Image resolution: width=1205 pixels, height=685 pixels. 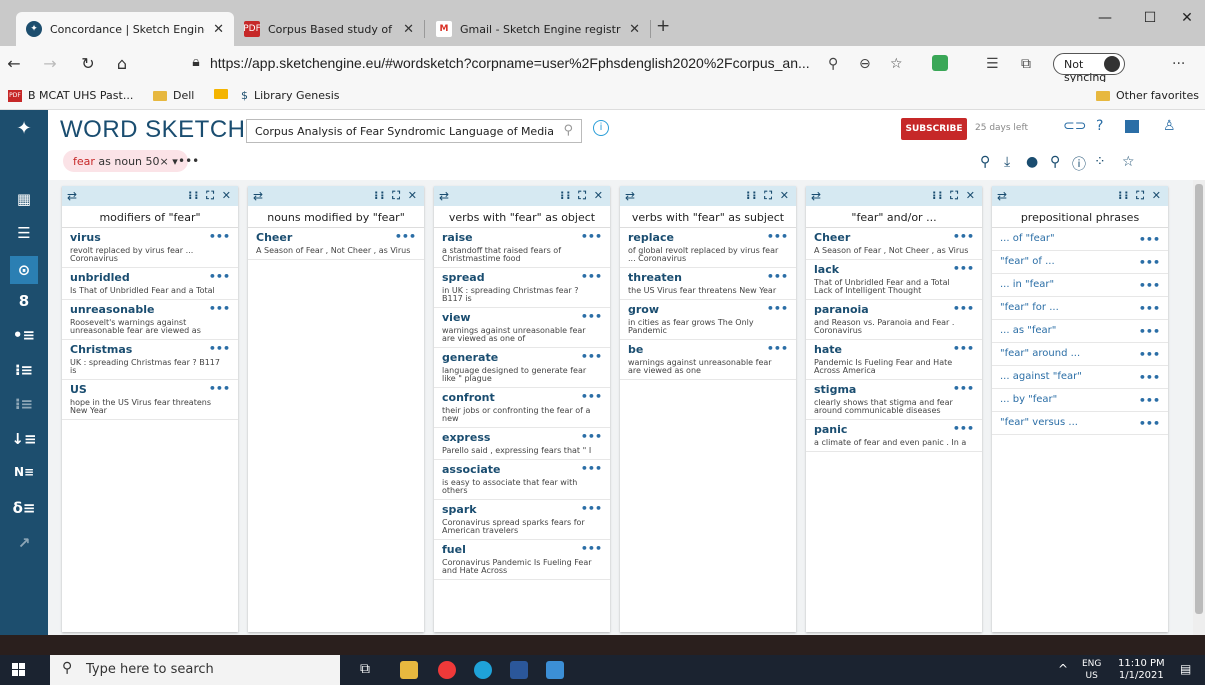 I want to click on phrase-item: ... against "fear" •••, so click(x=1080, y=377).